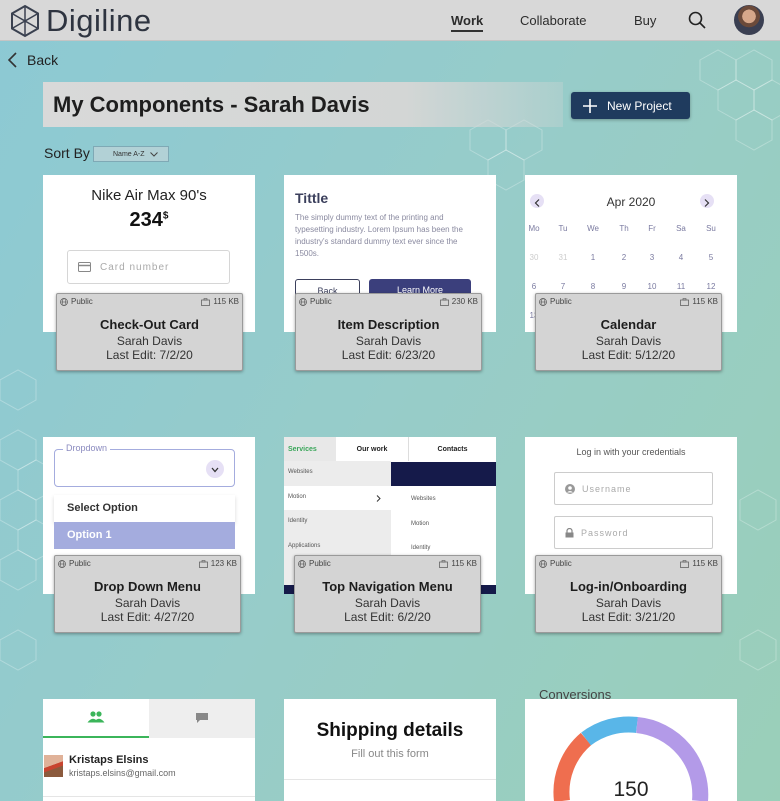  Describe the element at coordinates (67, 153) in the screenshot. I see `sort-label: Sort By` at that location.